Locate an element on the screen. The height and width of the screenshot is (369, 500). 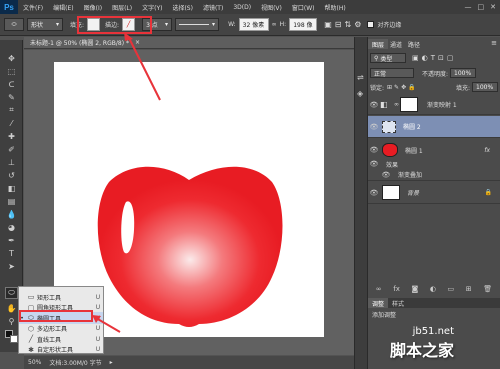
path-arrange-icon: ⇅ is located at coordinates (347, 24).